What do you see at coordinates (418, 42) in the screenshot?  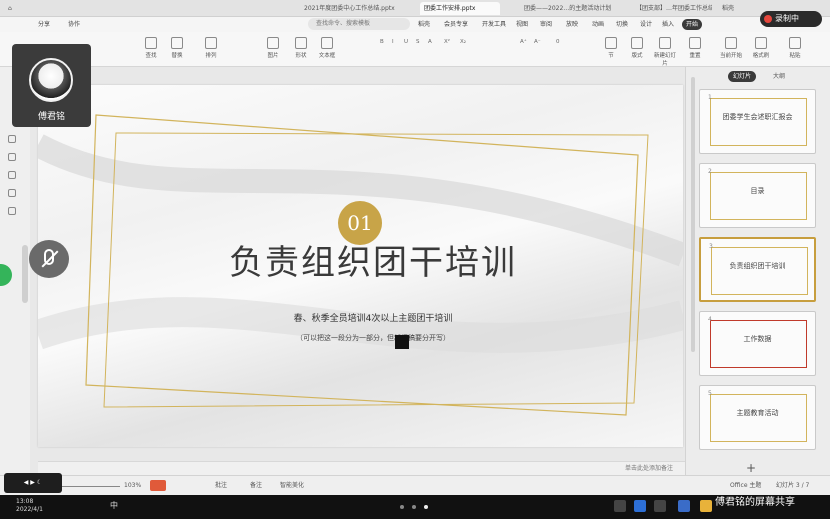 I see `strike-button: S` at bounding box center [418, 42].